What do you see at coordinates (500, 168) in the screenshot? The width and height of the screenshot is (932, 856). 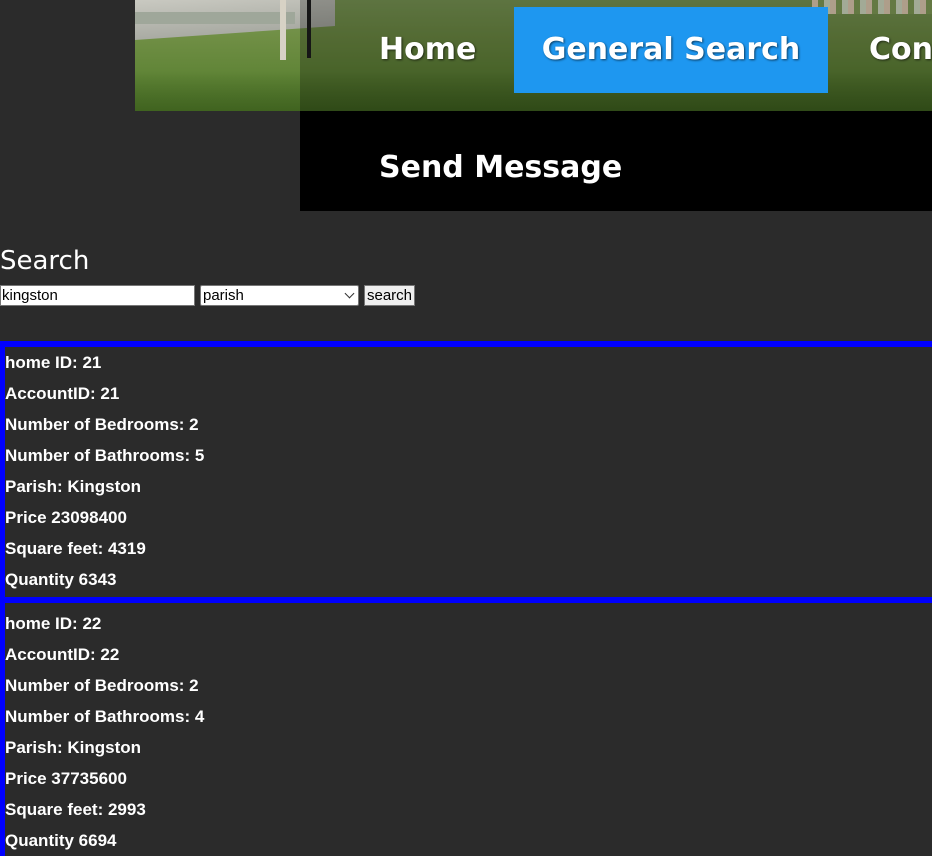 I see `nav-send-message-link: Send Message` at bounding box center [500, 168].